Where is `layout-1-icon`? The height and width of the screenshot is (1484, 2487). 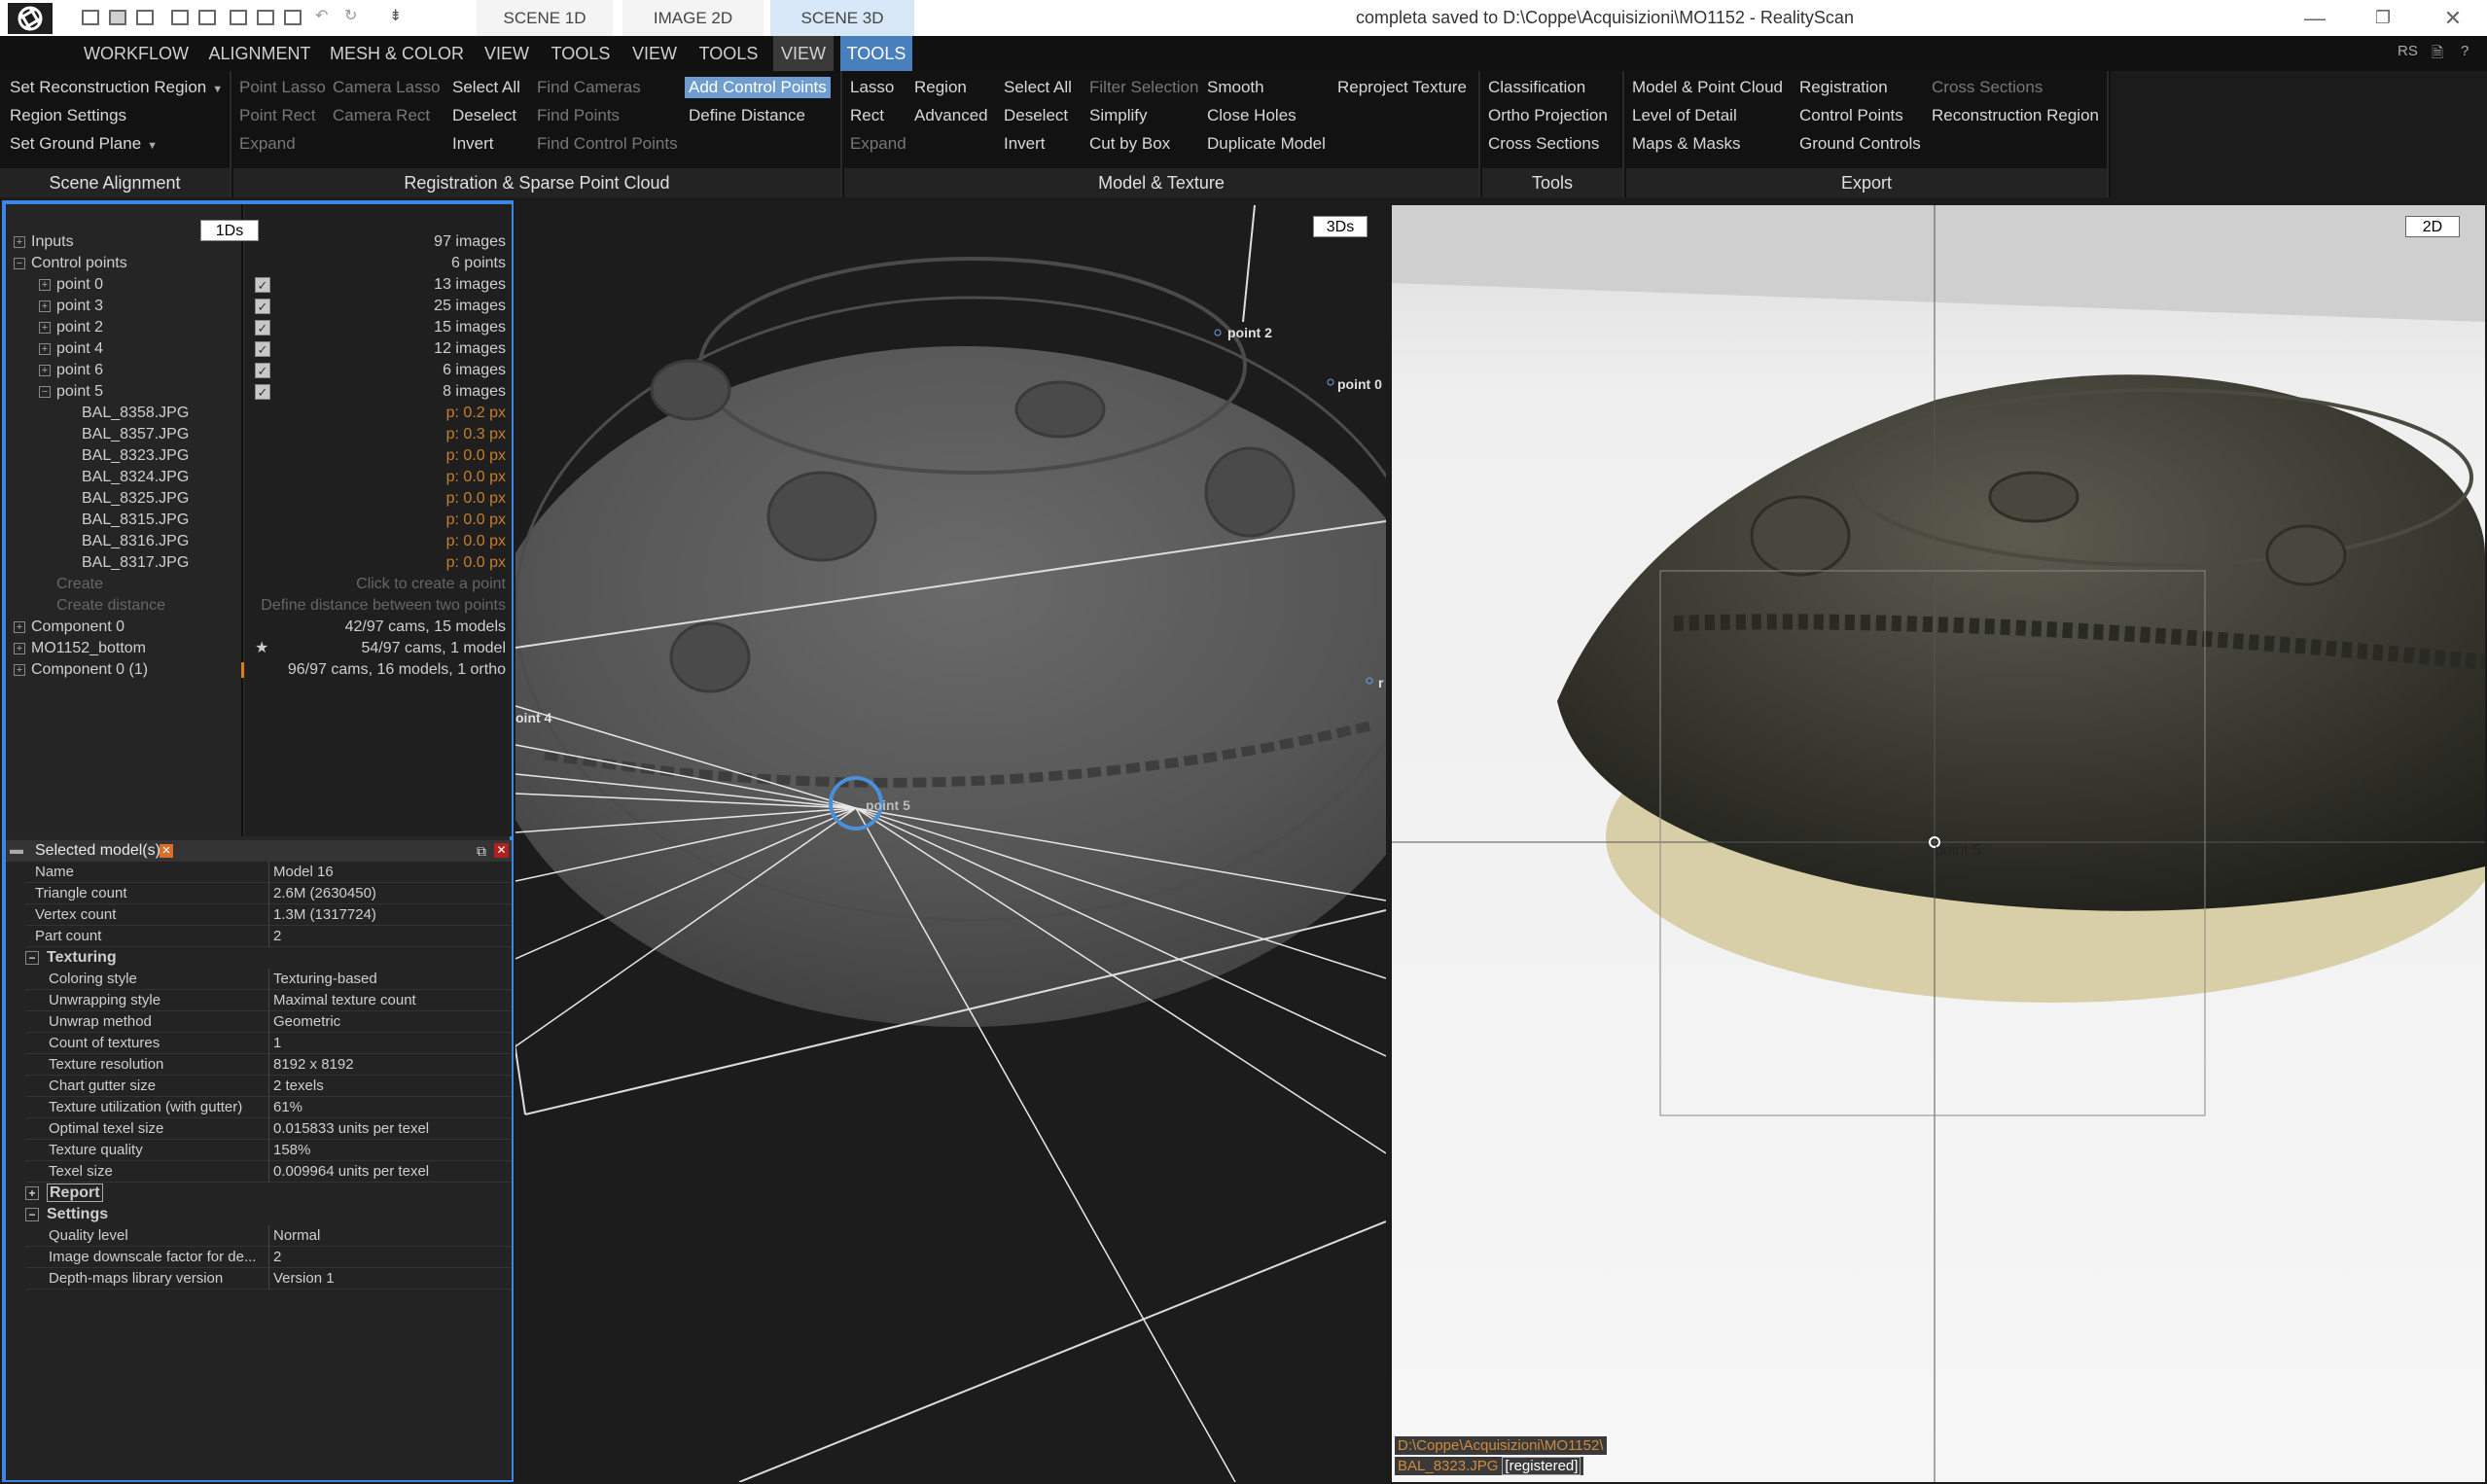
layout-1-icon is located at coordinates (90, 18).